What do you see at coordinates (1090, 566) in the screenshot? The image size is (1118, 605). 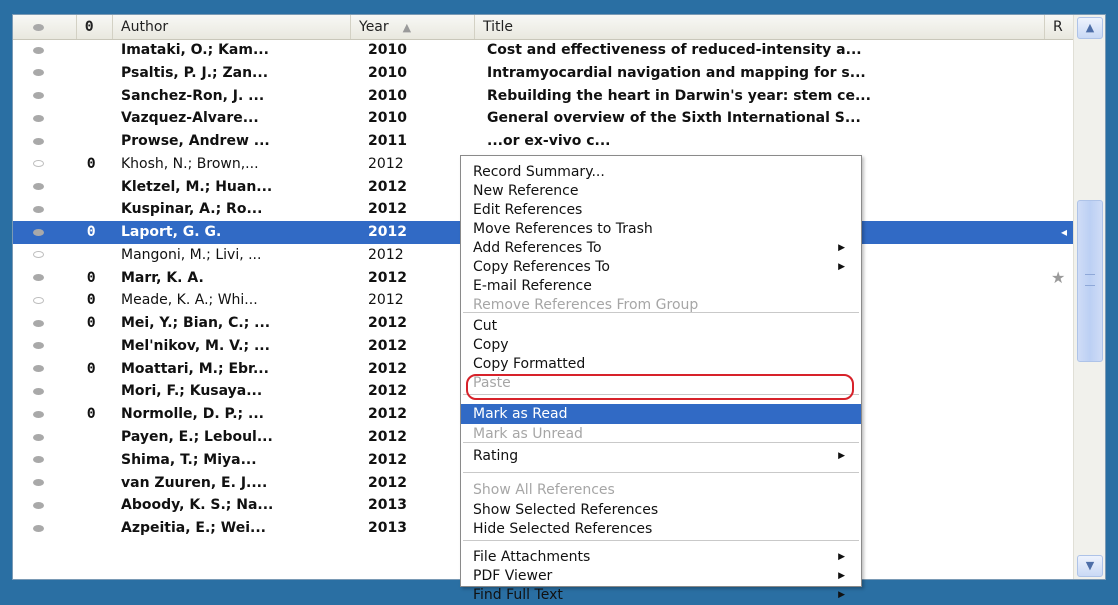 I see `scroll-down-button: ▼` at bounding box center [1090, 566].